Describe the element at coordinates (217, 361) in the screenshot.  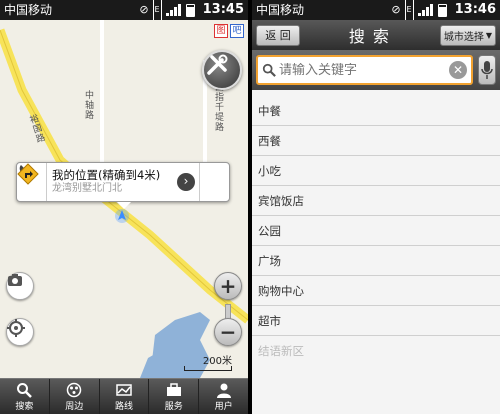
I see `scale-label: 200米` at that location.